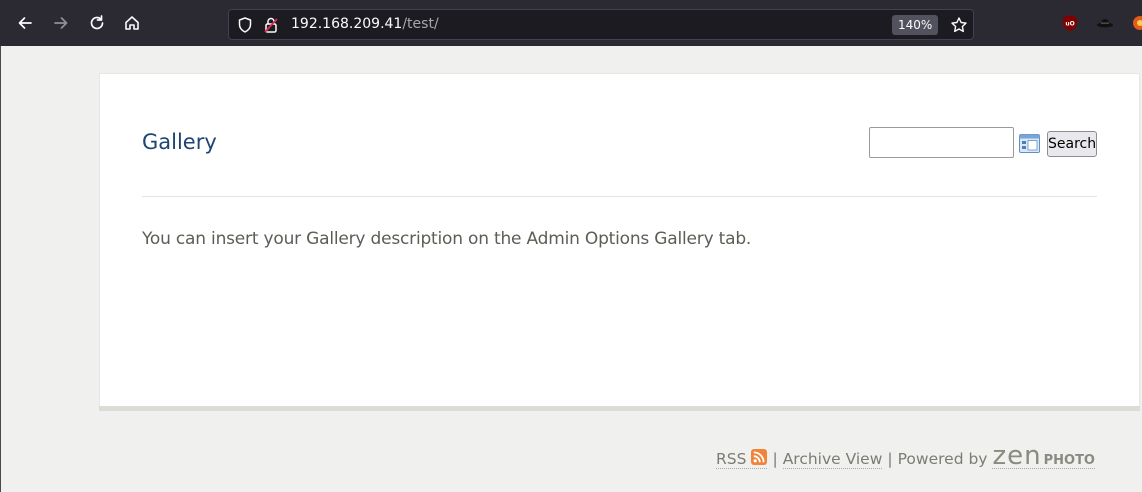 This screenshot has height=492, width=1142. Describe the element at coordinates (942, 459) in the screenshot. I see `powered-by-label: Powered by` at that location.